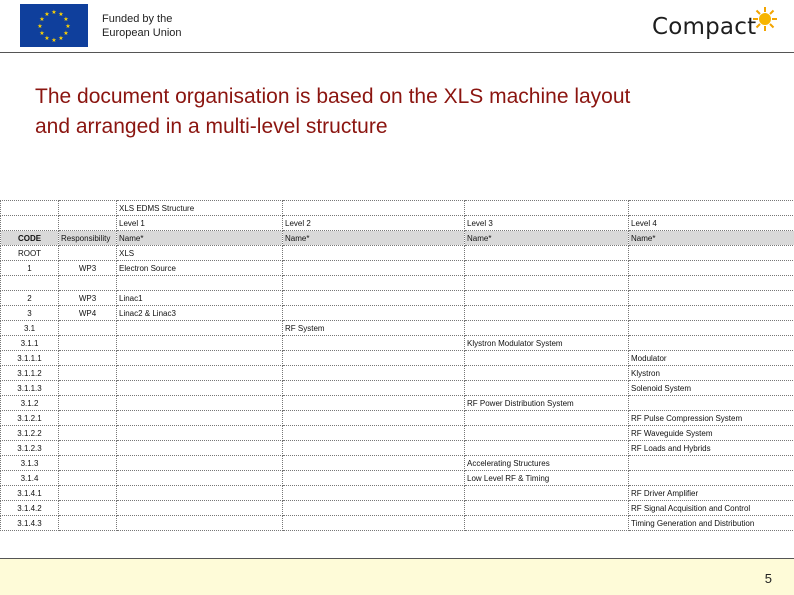 The width and height of the screenshot is (794, 595). What do you see at coordinates (711, 523) in the screenshot?
I see `cell-level-4: Timing Generation and Distribution` at bounding box center [711, 523].